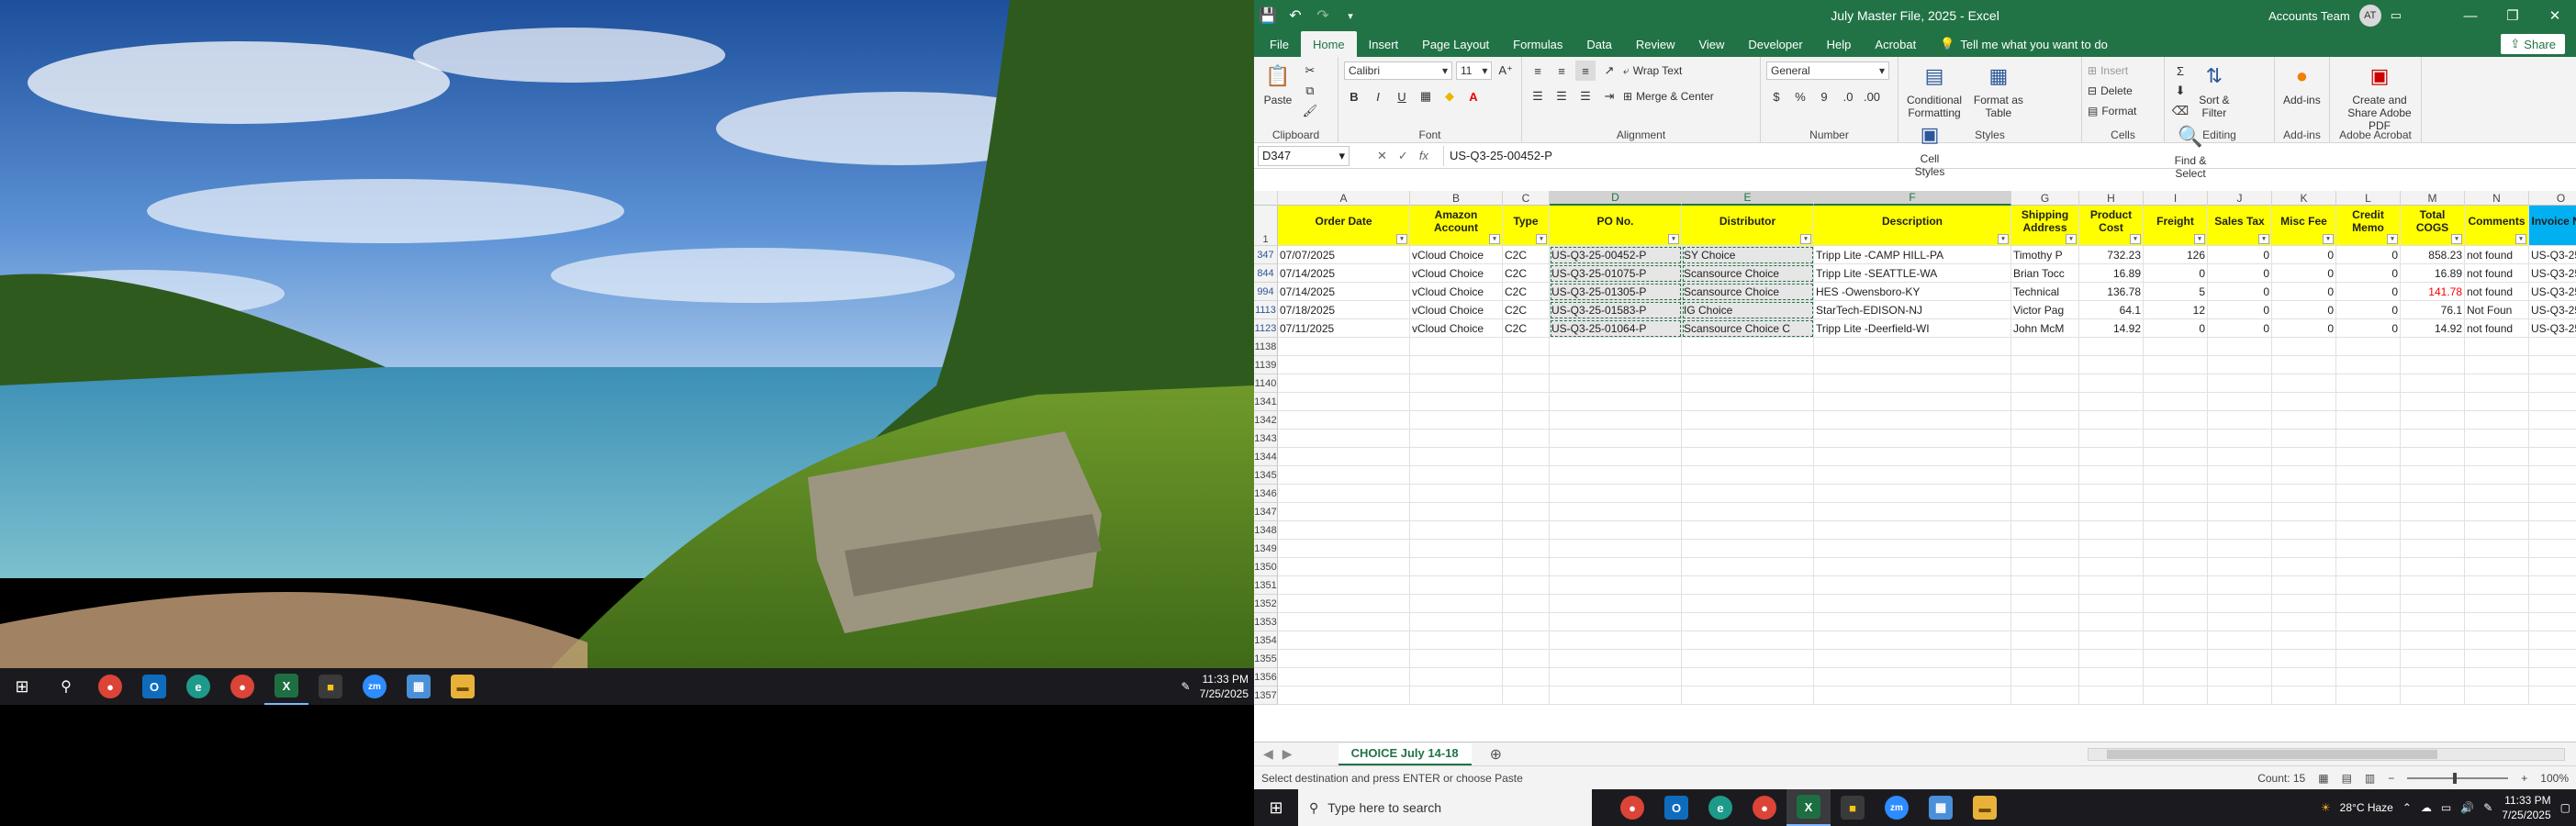 The image size is (2576, 826). What do you see at coordinates (1426, 96) in the screenshot?
I see `borders-icon: ▦` at bounding box center [1426, 96].